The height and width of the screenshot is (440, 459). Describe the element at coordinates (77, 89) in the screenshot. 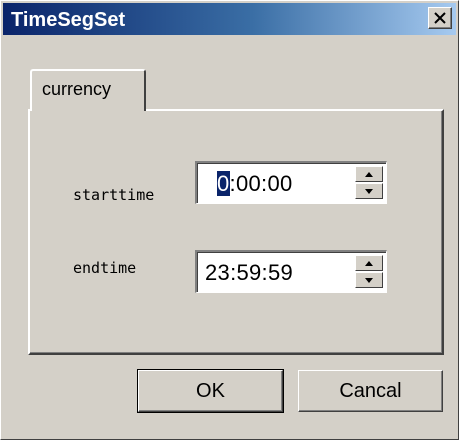

I see `tab-currency-label: currency` at that location.